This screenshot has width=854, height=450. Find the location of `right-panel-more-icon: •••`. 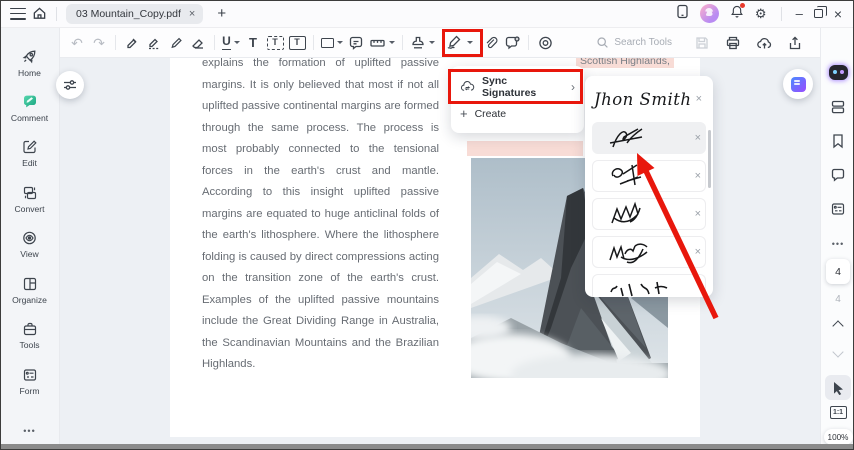

right-panel-more-icon: ••• is located at coordinates (837, 244).